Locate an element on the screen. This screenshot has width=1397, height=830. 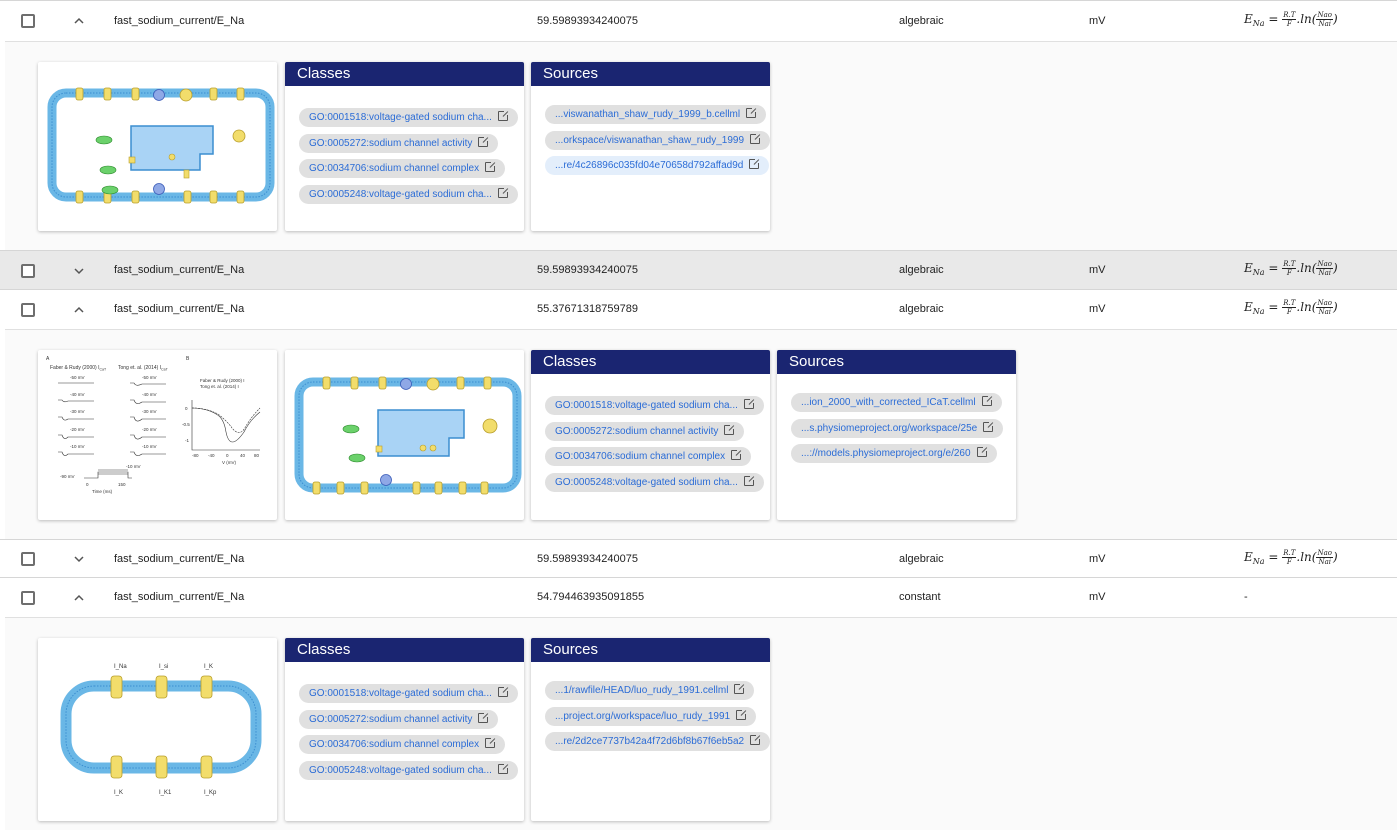
source-chip: ...project.org/workspace/luo_rudy_1991 is located at coordinates (651, 716).